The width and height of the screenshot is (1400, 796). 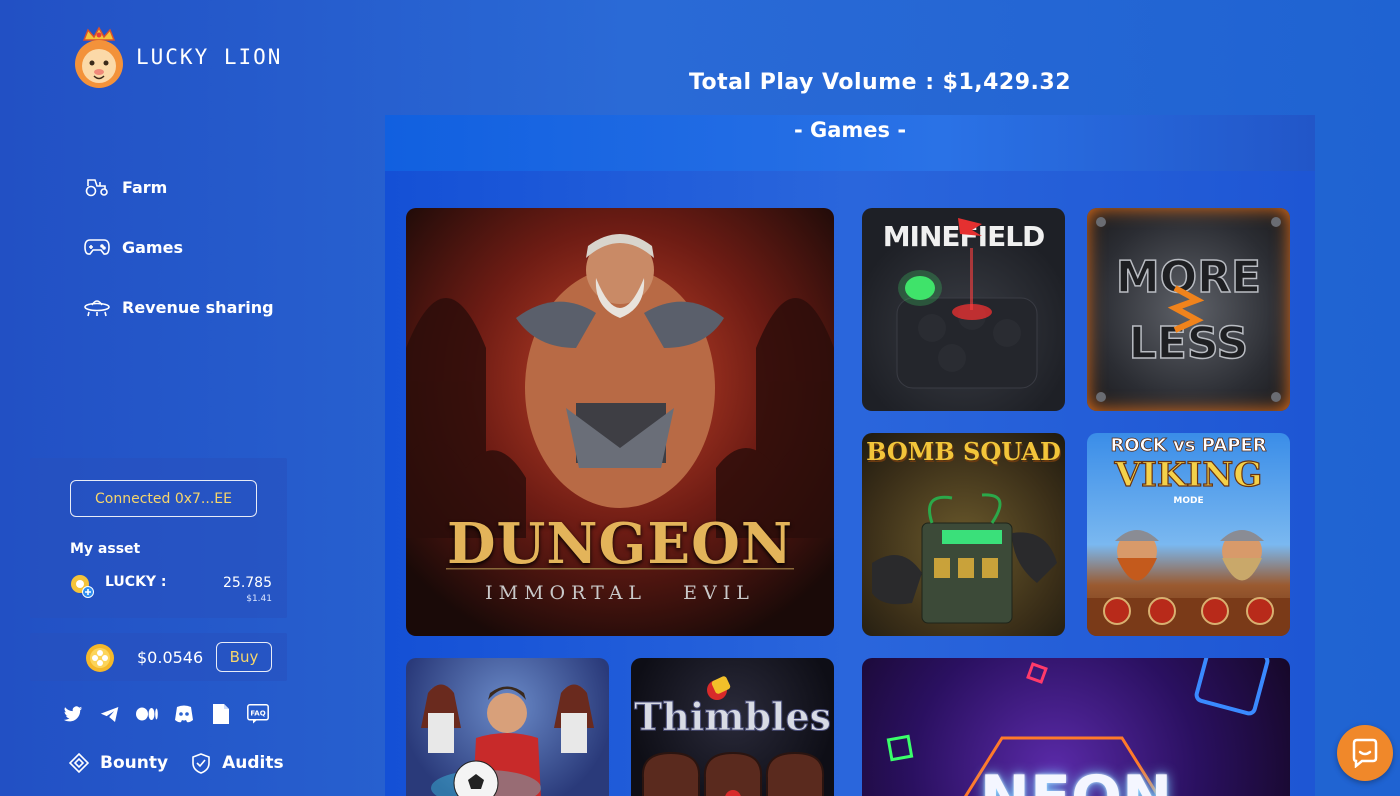 I want to click on discord-icon, so click(x=184, y=714).